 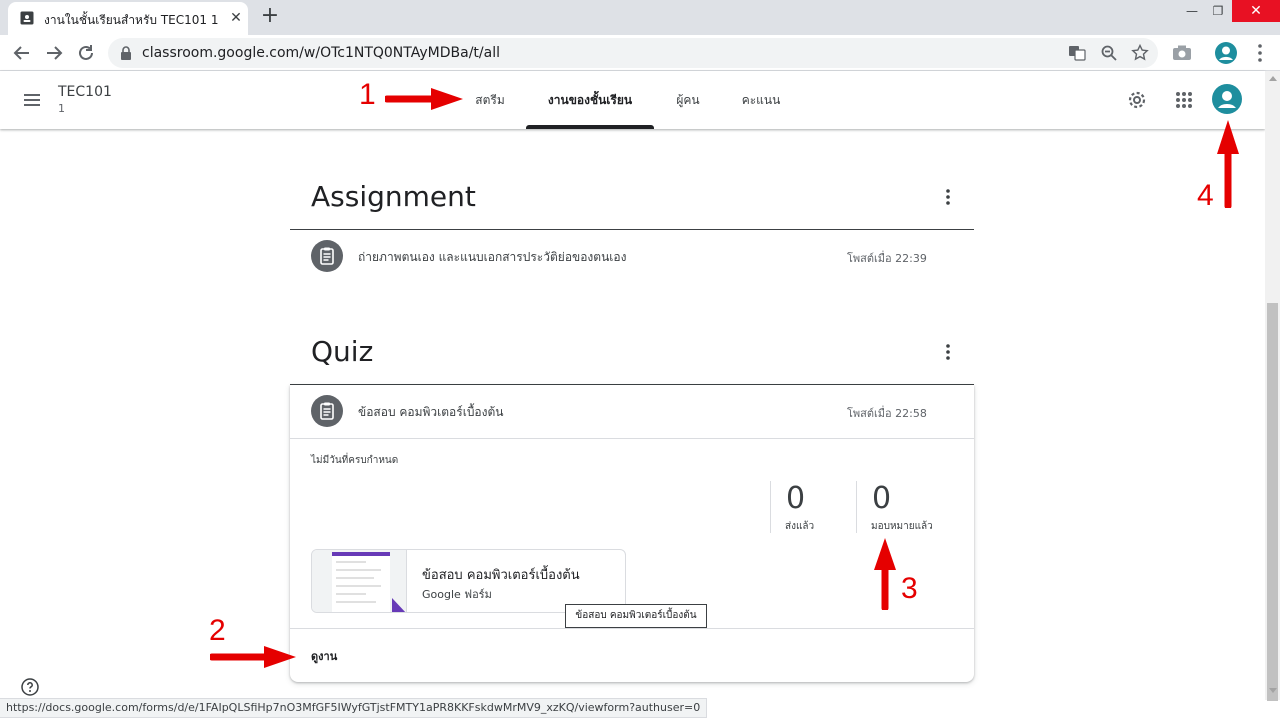 I want to click on tab-title: งานในชั้นเรียนสำหรับ TEC101 1, so click(x=131, y=20).